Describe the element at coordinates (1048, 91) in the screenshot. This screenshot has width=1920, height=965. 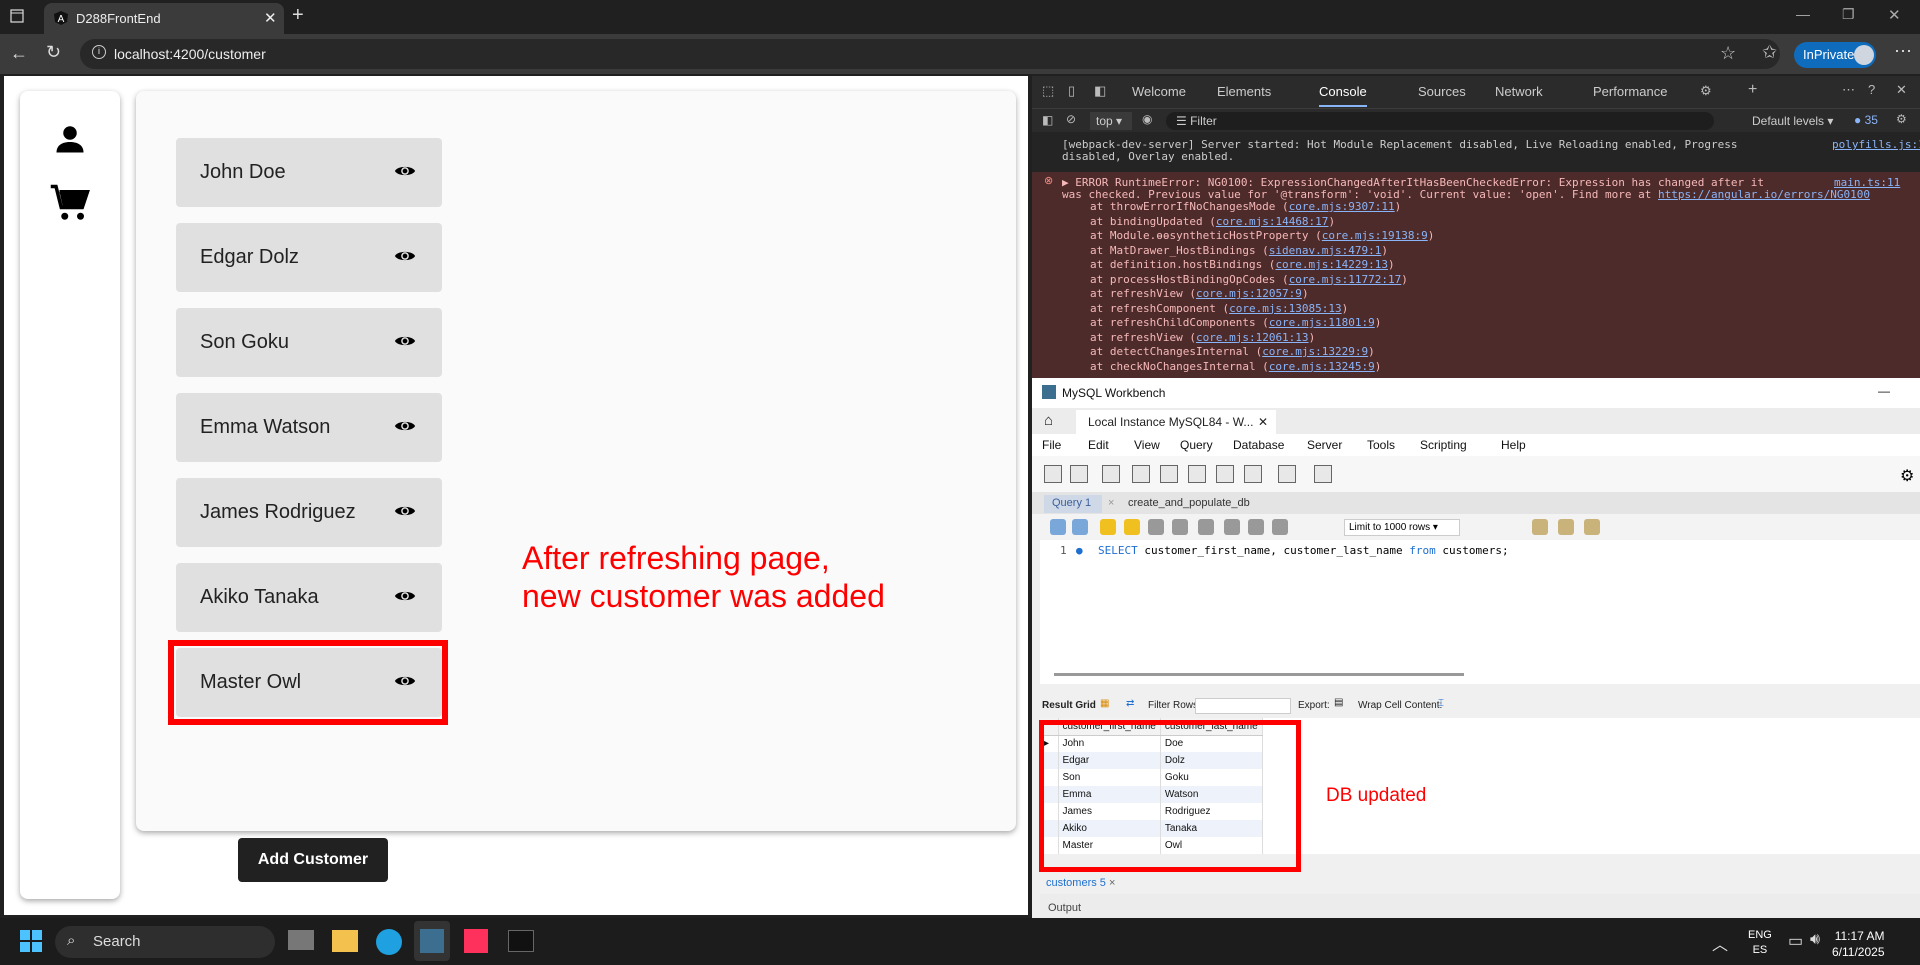
I see `inspect-icon: ⬚` at that location.